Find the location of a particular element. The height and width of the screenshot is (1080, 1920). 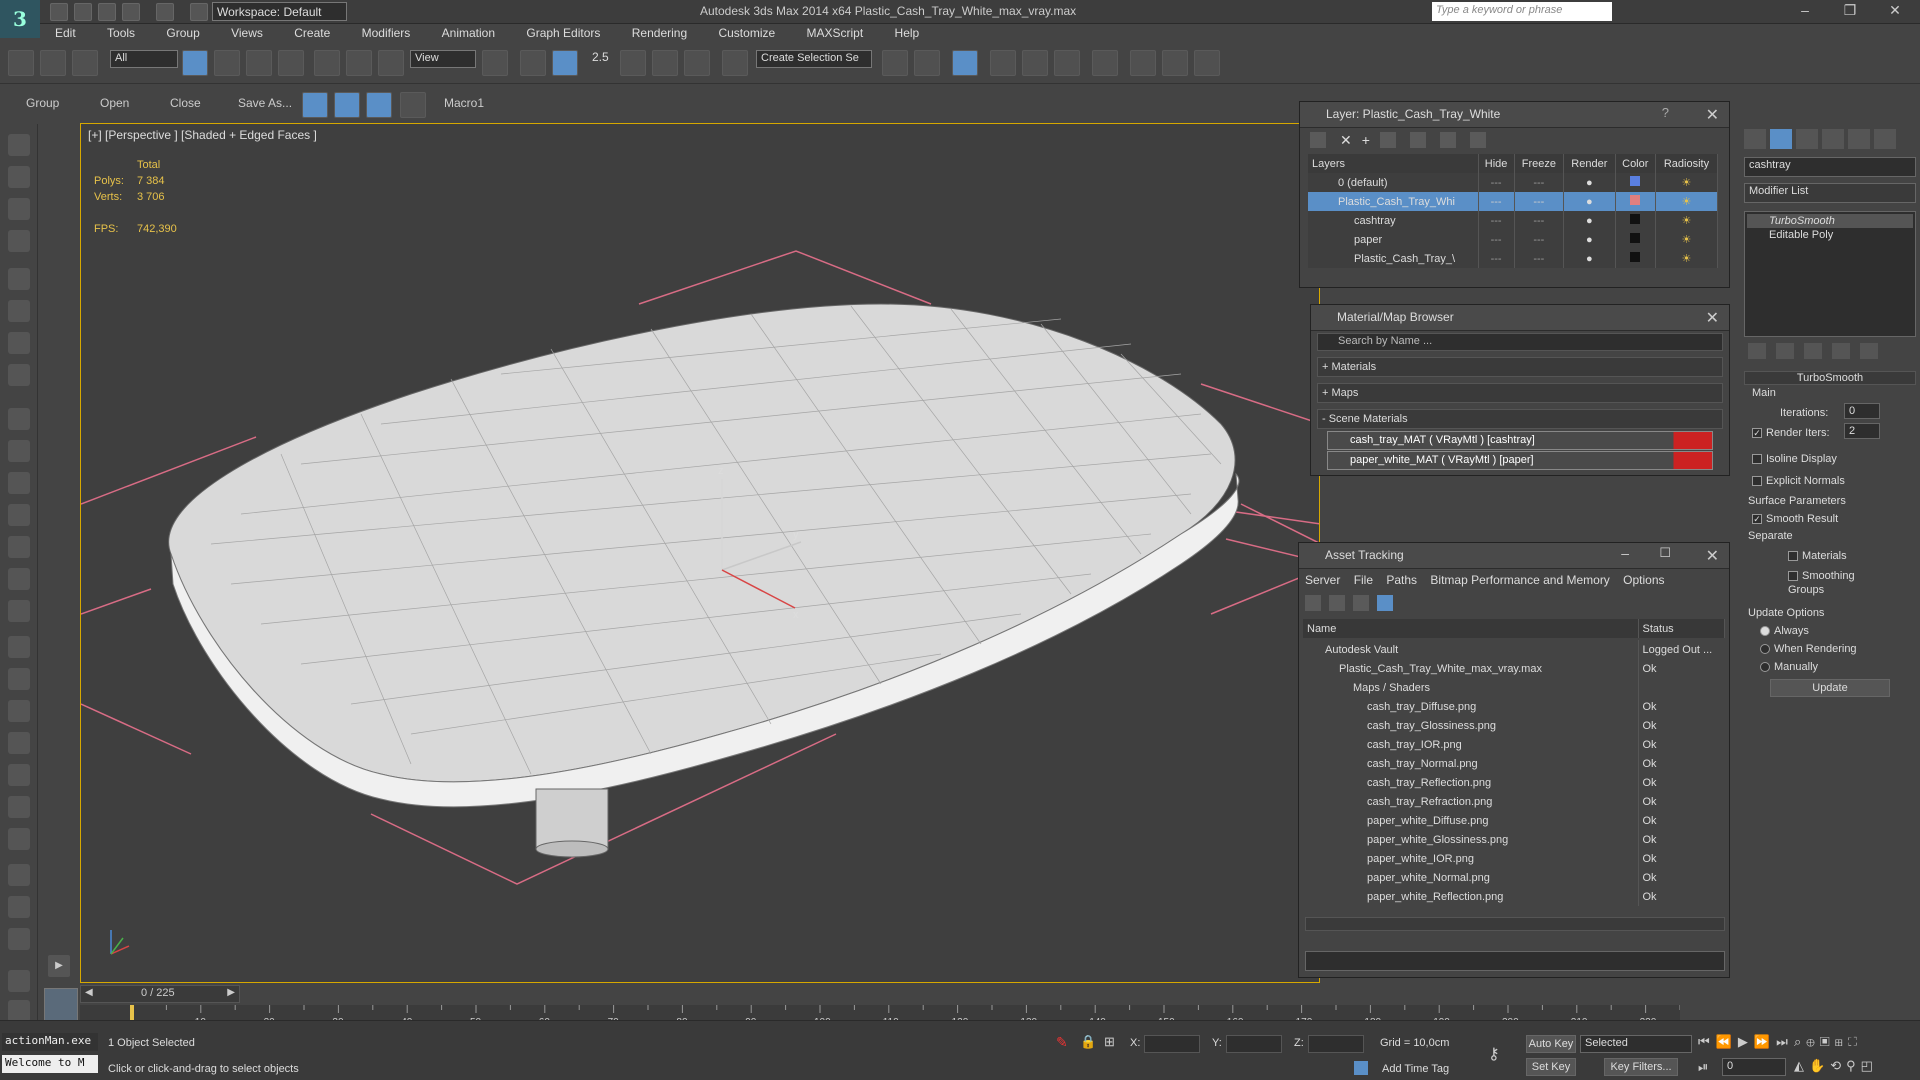

current-frame-field: 0 is located at coordinates (1754, 1067).